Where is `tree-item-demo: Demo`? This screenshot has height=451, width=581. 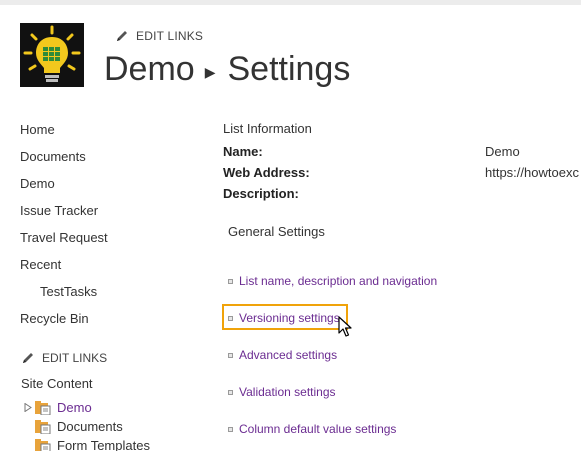
tree-item-demo: Demo is located at coordinates (117, 407).